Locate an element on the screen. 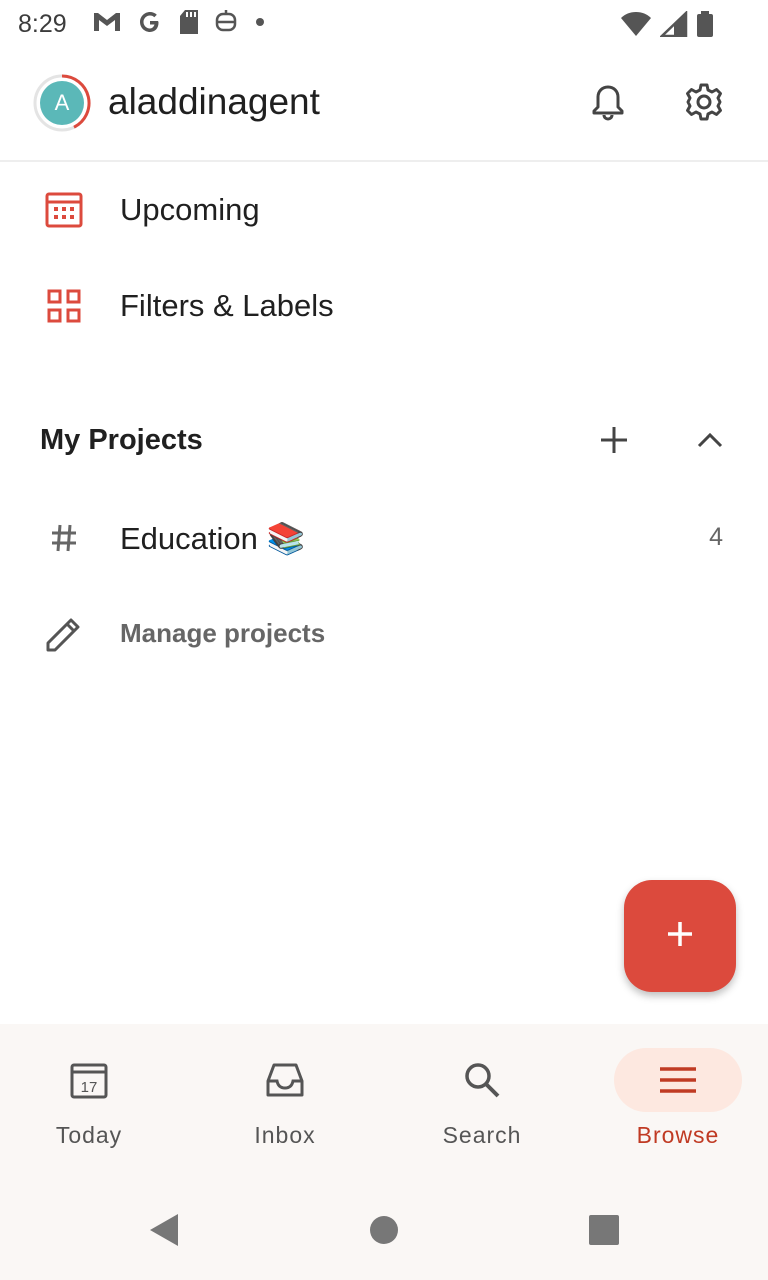 This screenshot has height=1280, width=768. calendar-today-icon: 17 is located at coordinates (89, 1080).